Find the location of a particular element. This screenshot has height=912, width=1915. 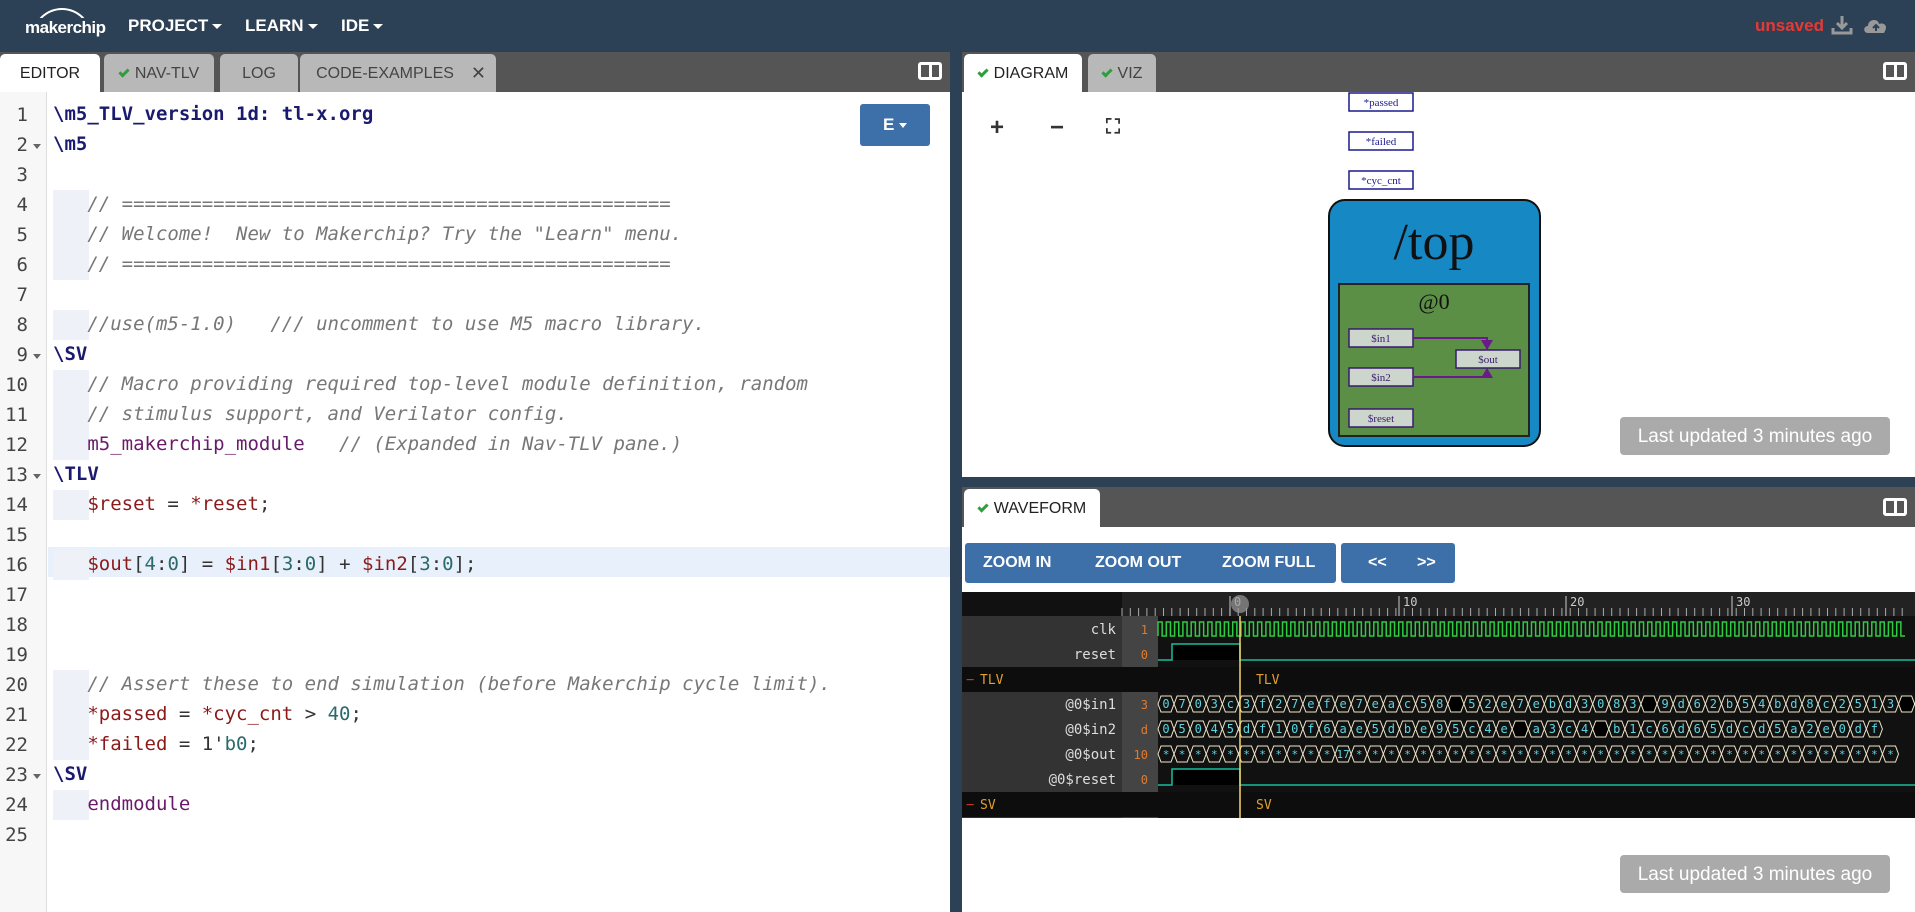

code-line: $reset = *reset; is located at coordinates (161, 504).